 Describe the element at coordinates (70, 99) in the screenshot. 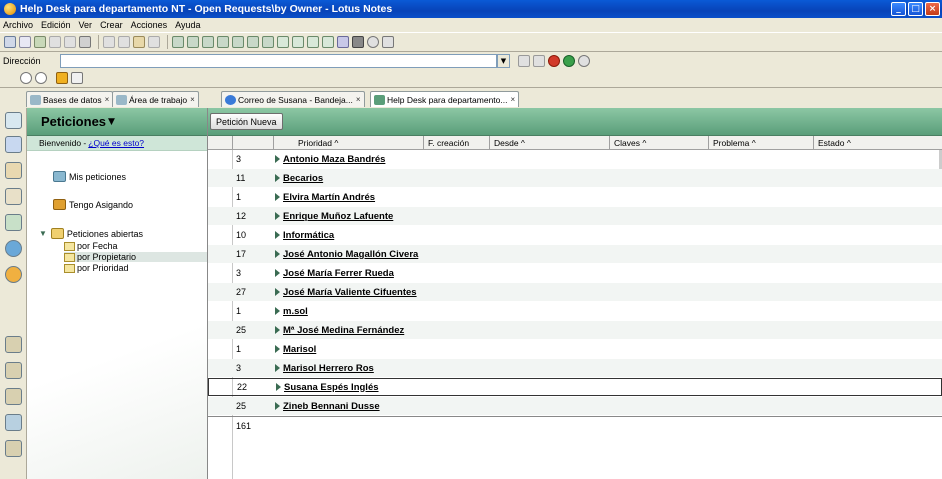

I see `tab-databases: Bases de datos ×` at that location.